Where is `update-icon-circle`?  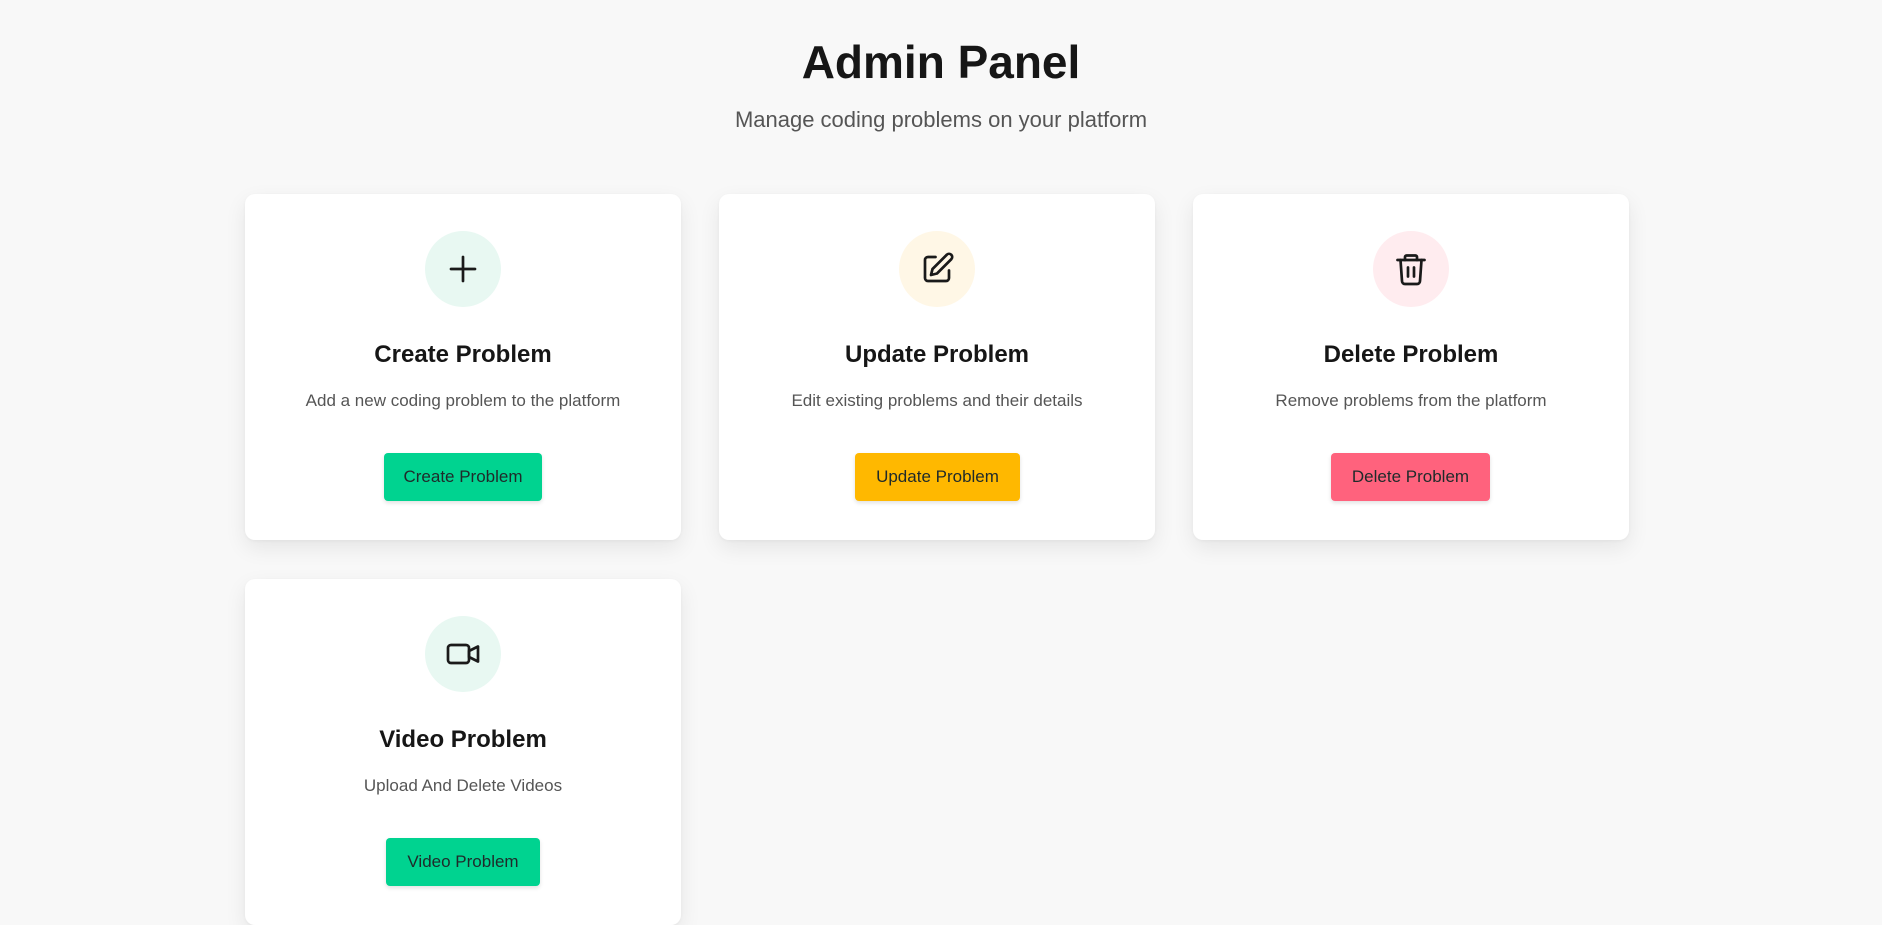 update-icon-circle is located at coordinates (937, 269).